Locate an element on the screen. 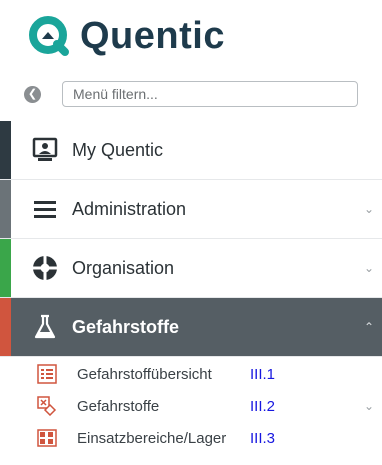  app-name: Quentic is located at coordinates (152, 35).